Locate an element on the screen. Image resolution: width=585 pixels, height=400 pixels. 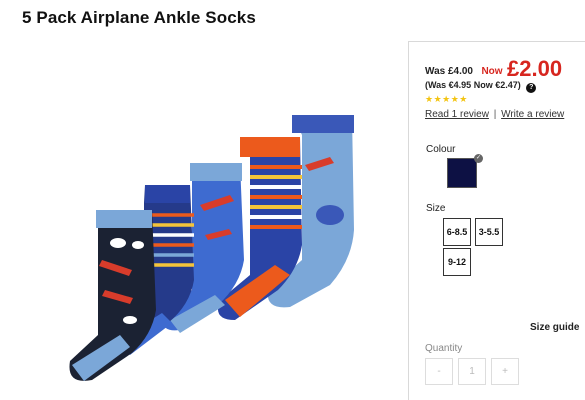
quantity-label: Quantity is located at coordinates (444, 348).